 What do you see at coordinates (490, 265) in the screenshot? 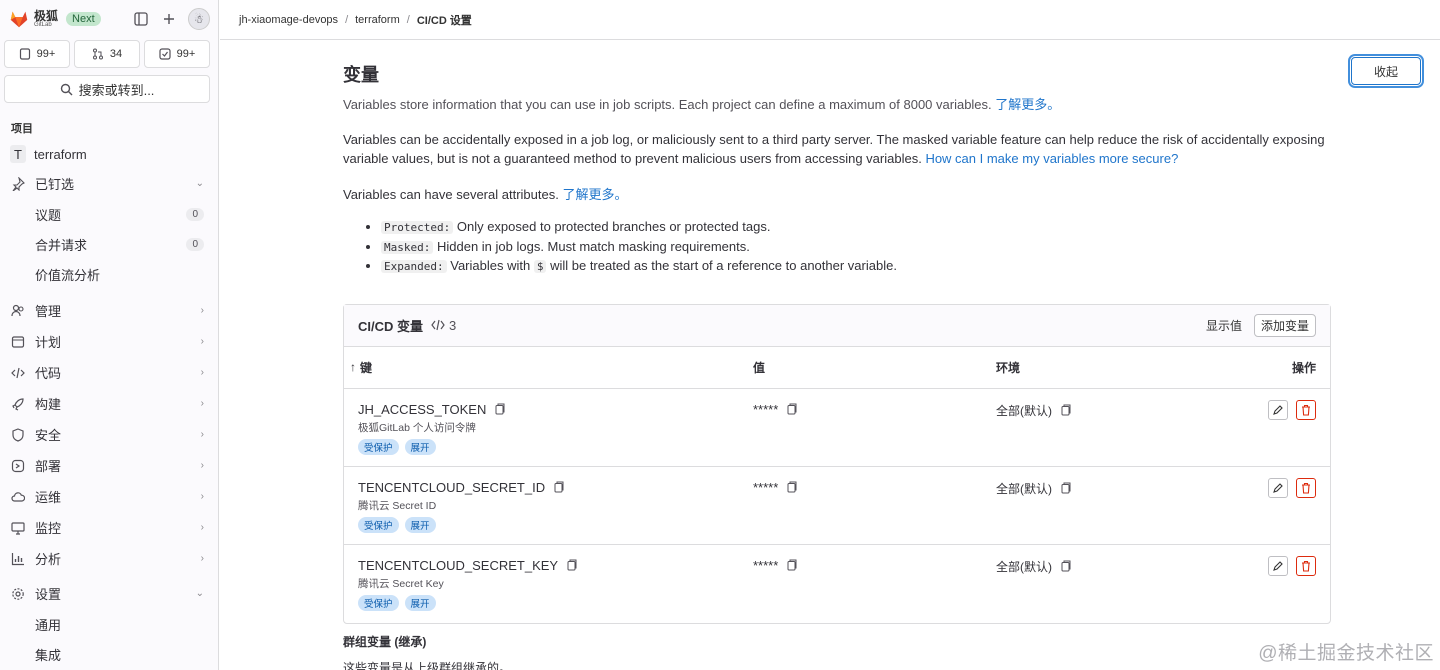
I see `attribute-text: Variables with` at bounding box center [490, 265].